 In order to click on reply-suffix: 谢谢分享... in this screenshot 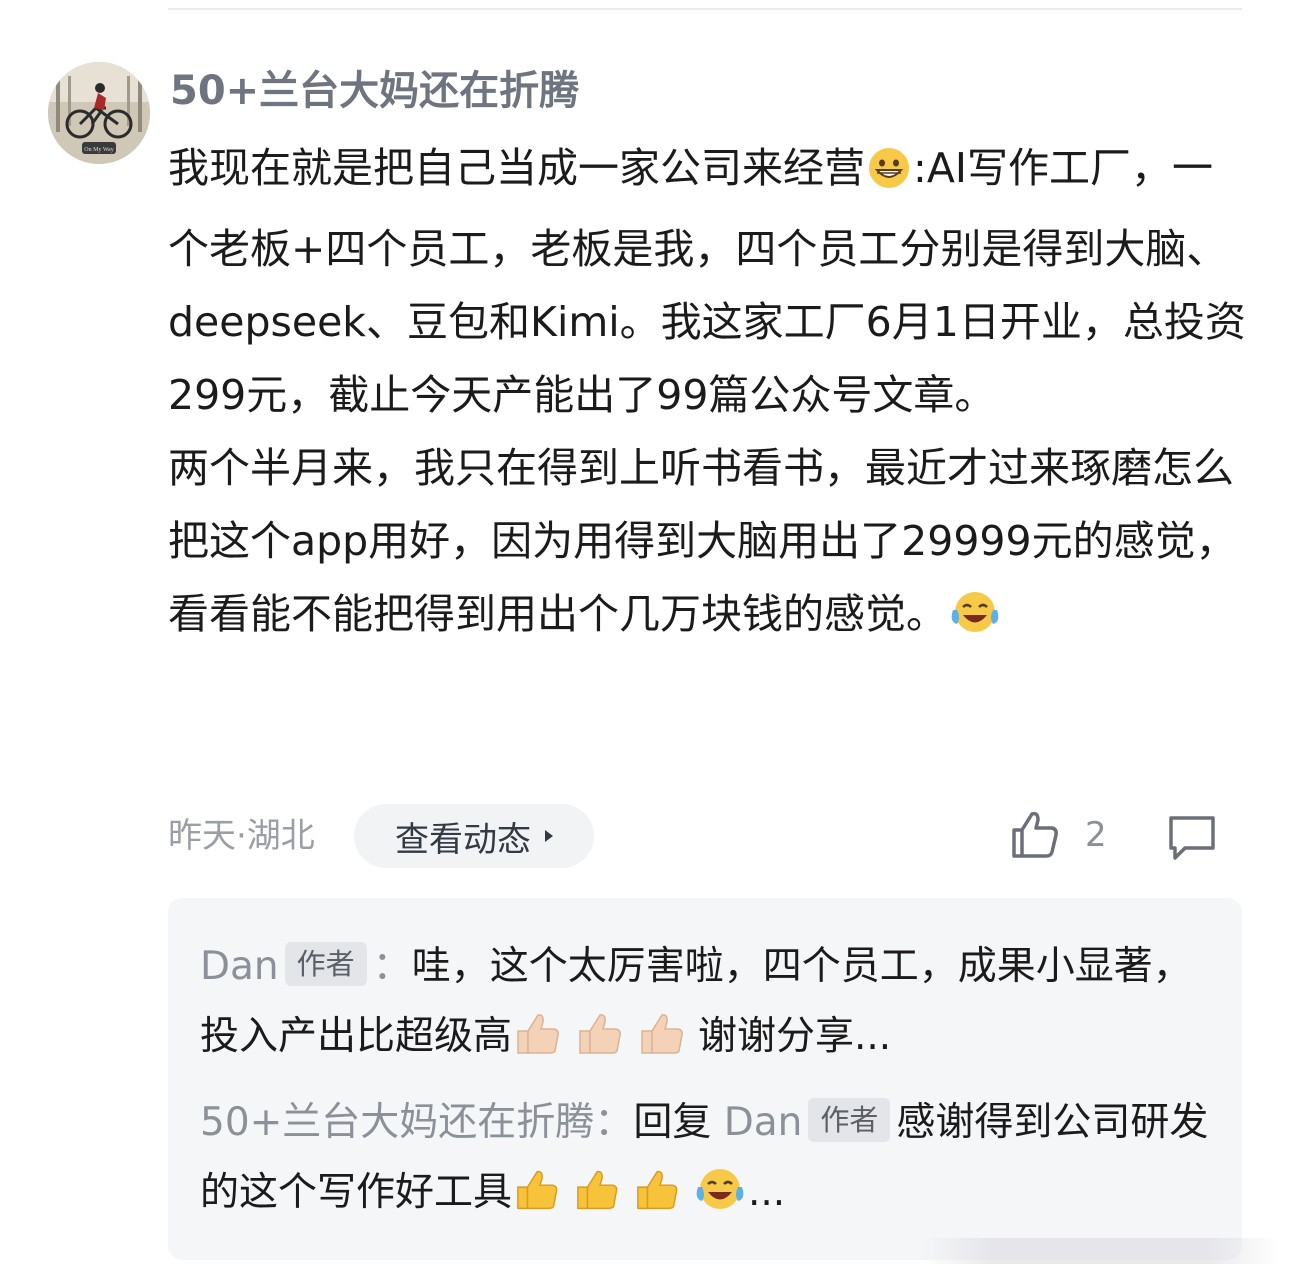, I will do `click(795, 1036)`.